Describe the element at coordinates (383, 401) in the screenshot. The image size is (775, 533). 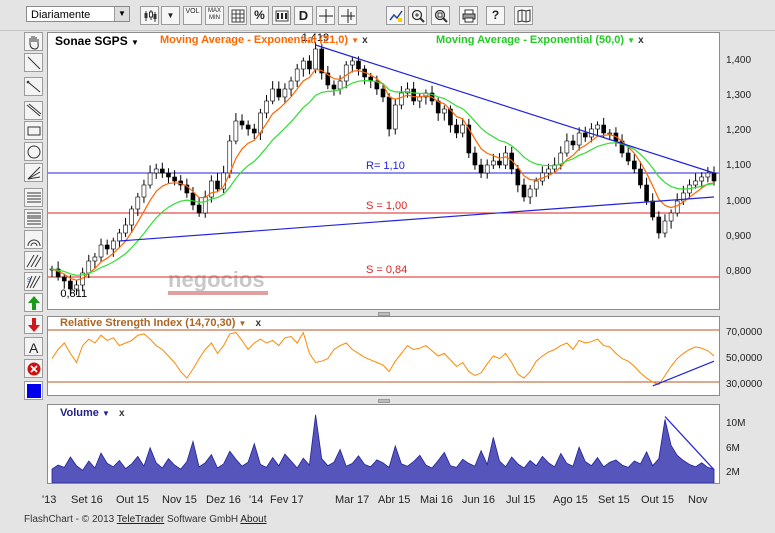
I see `drag-handle-icon` at that location.